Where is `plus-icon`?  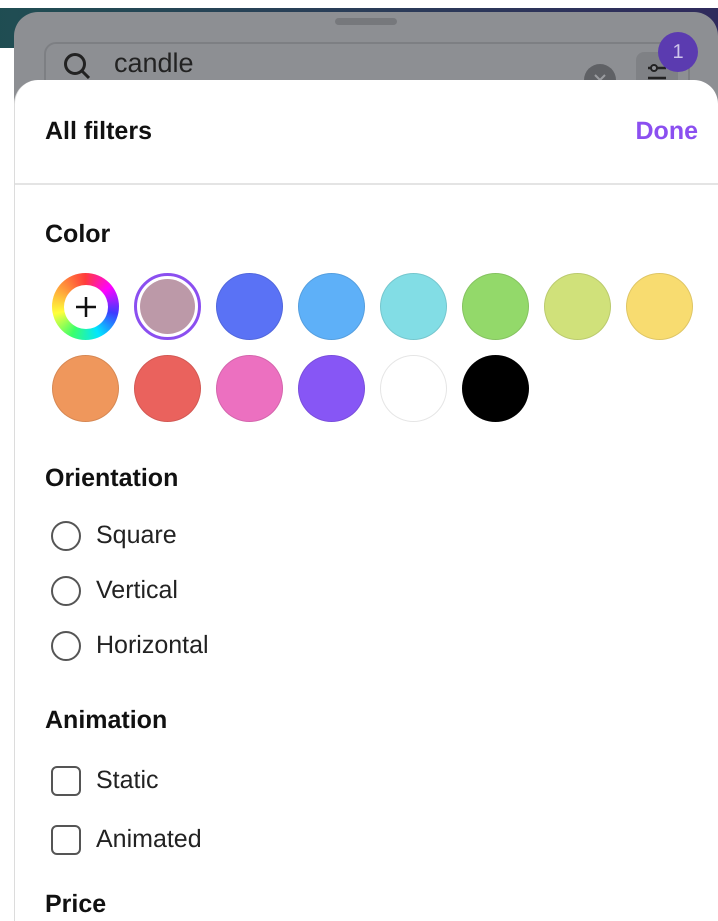
plus-icon is located at coordinates (85, 307).